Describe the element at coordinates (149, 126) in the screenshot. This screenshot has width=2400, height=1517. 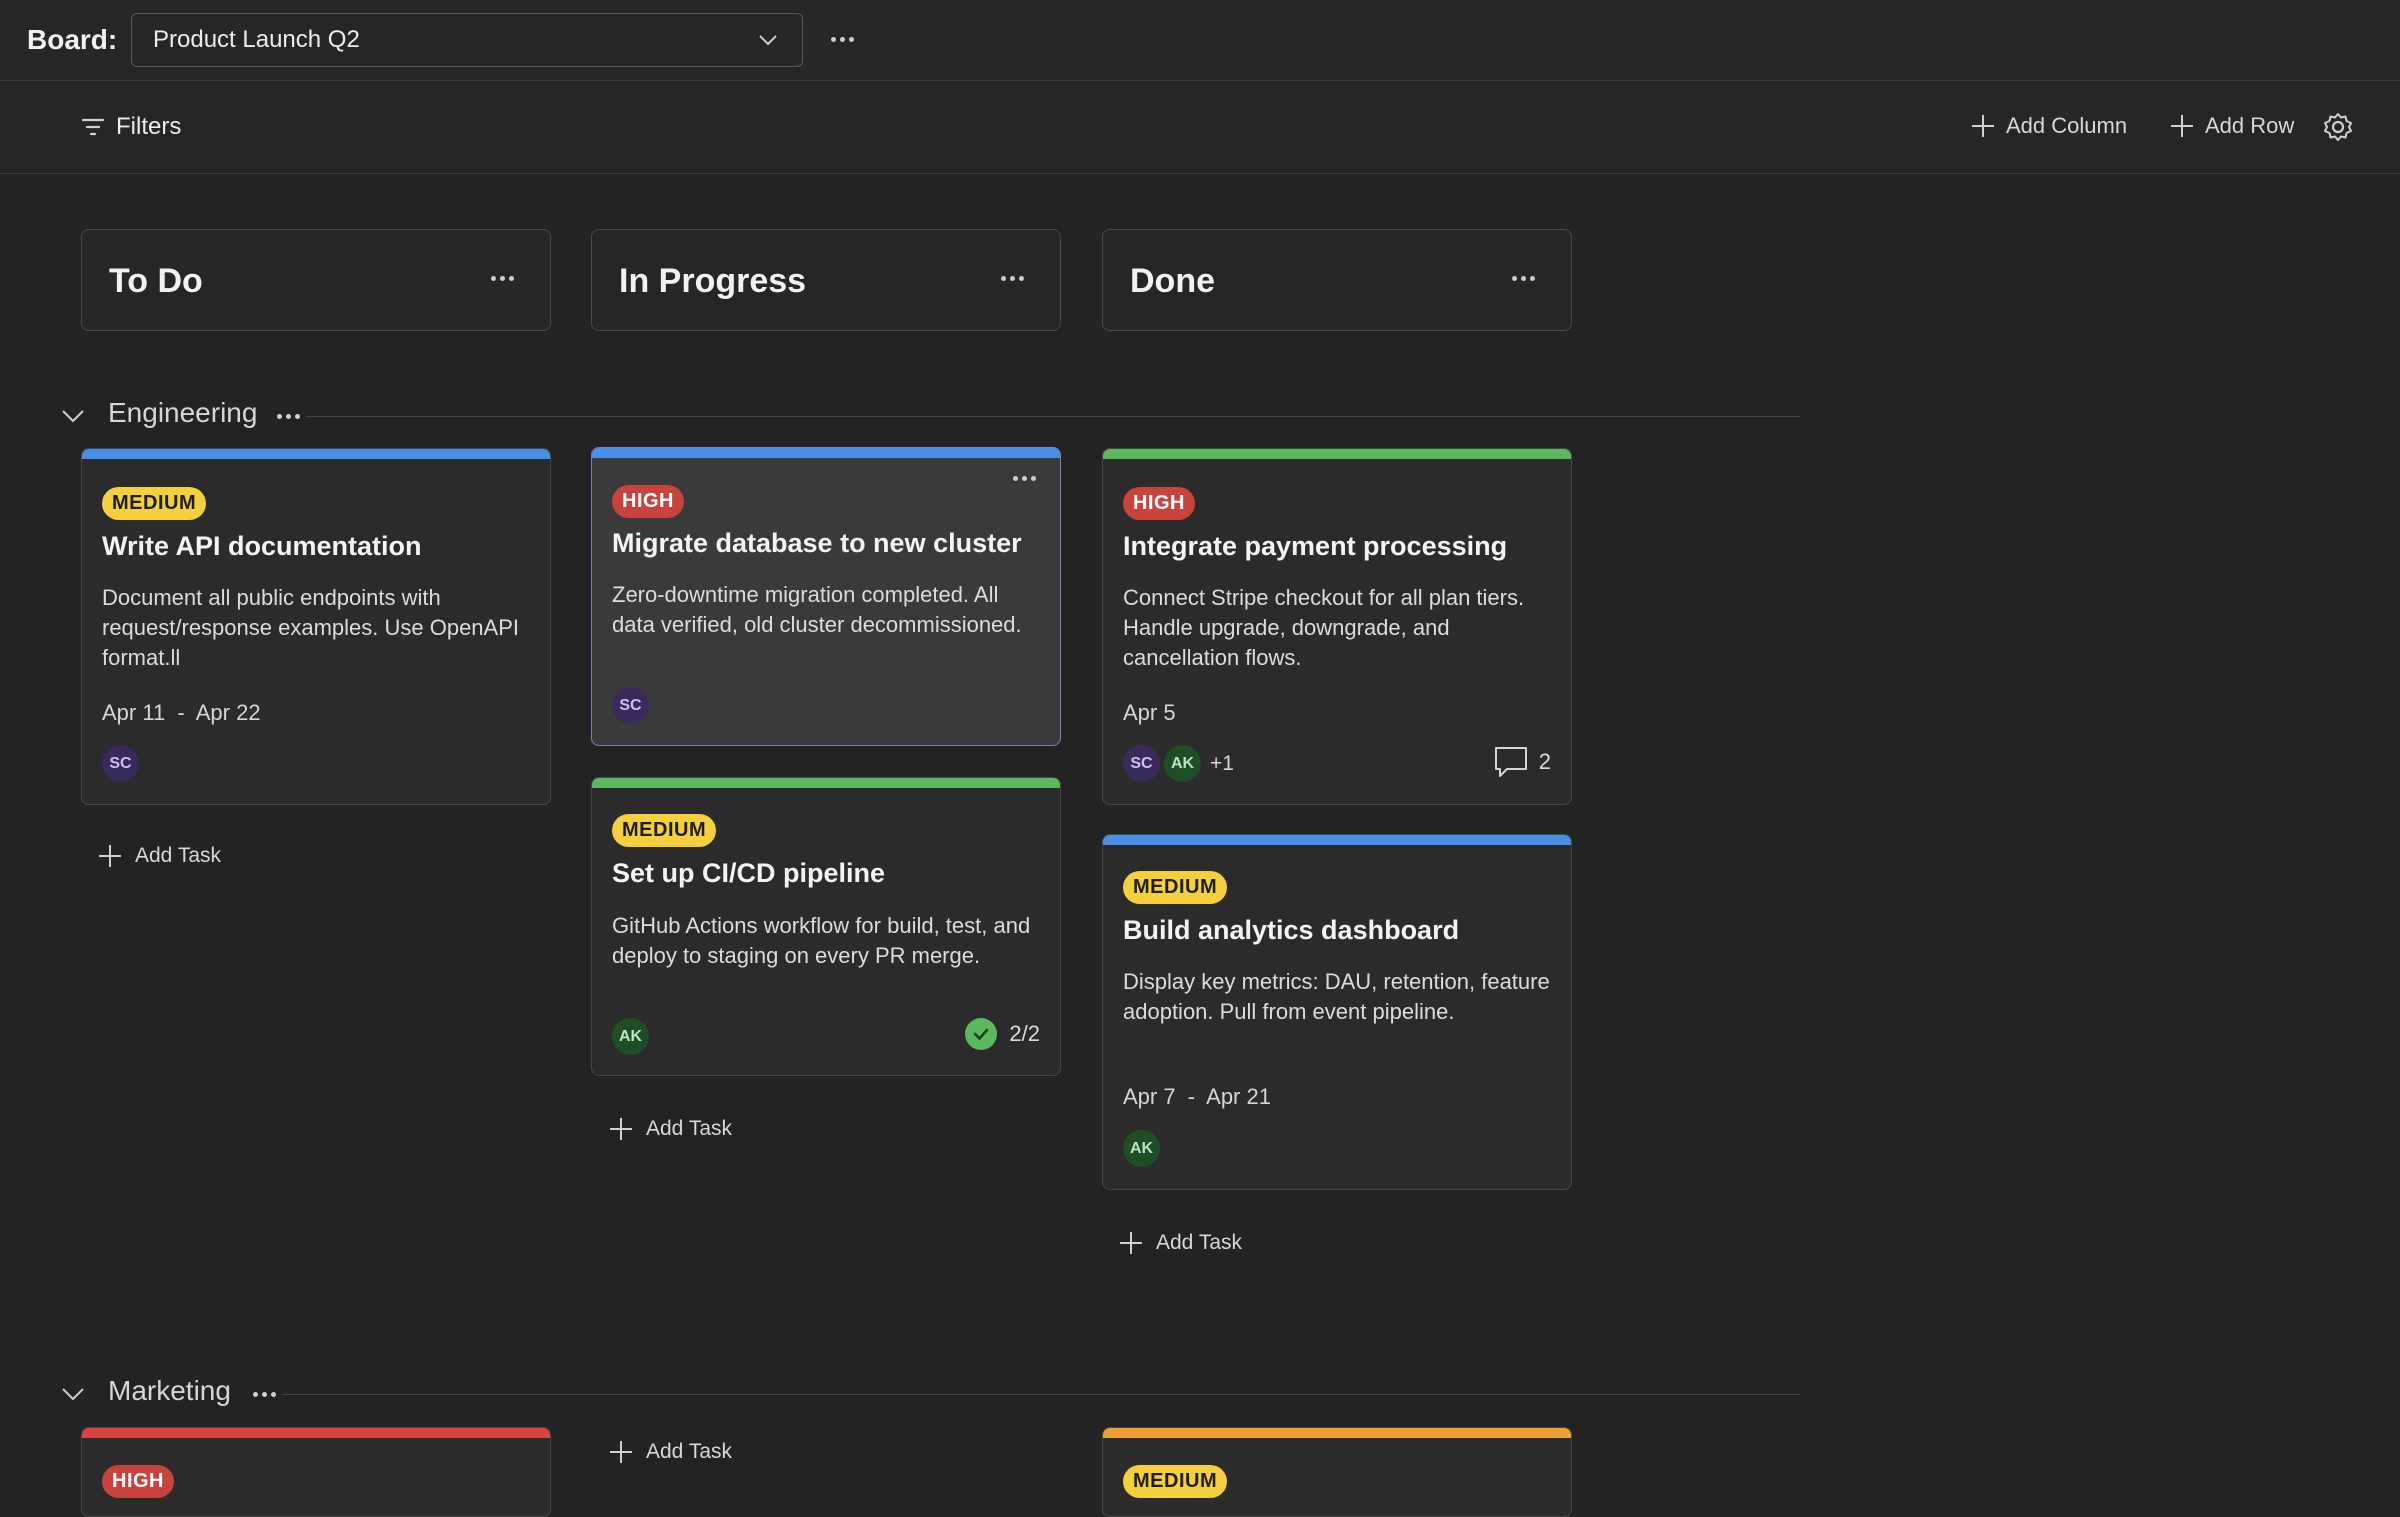
I see `filters-label: Filters` at that location.